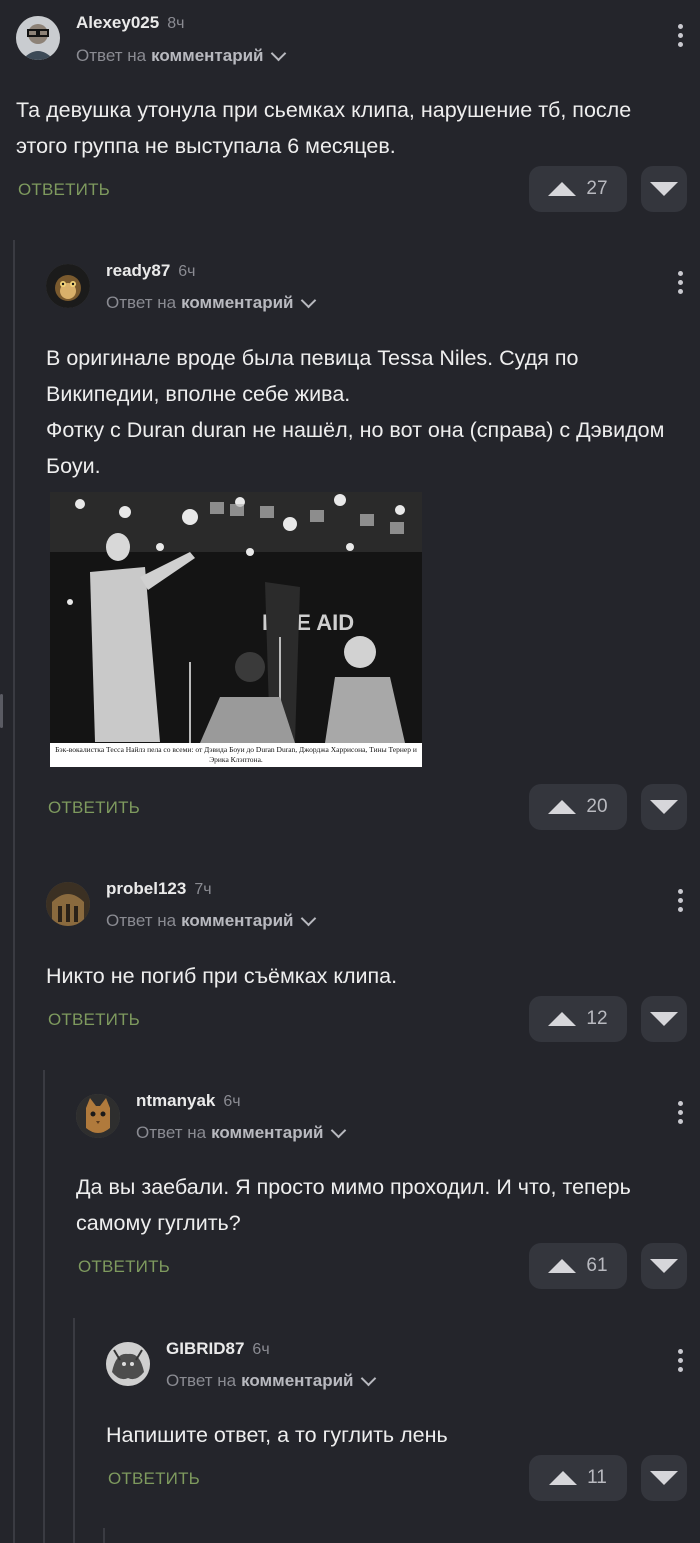 The height and width of the screenshot is (1543, 700). What do you see at coordinates (222, 976) in the screenshot?
I see `comment-text: Никто не погиб при съёмках клипа.` at bounding box center [222, 976].